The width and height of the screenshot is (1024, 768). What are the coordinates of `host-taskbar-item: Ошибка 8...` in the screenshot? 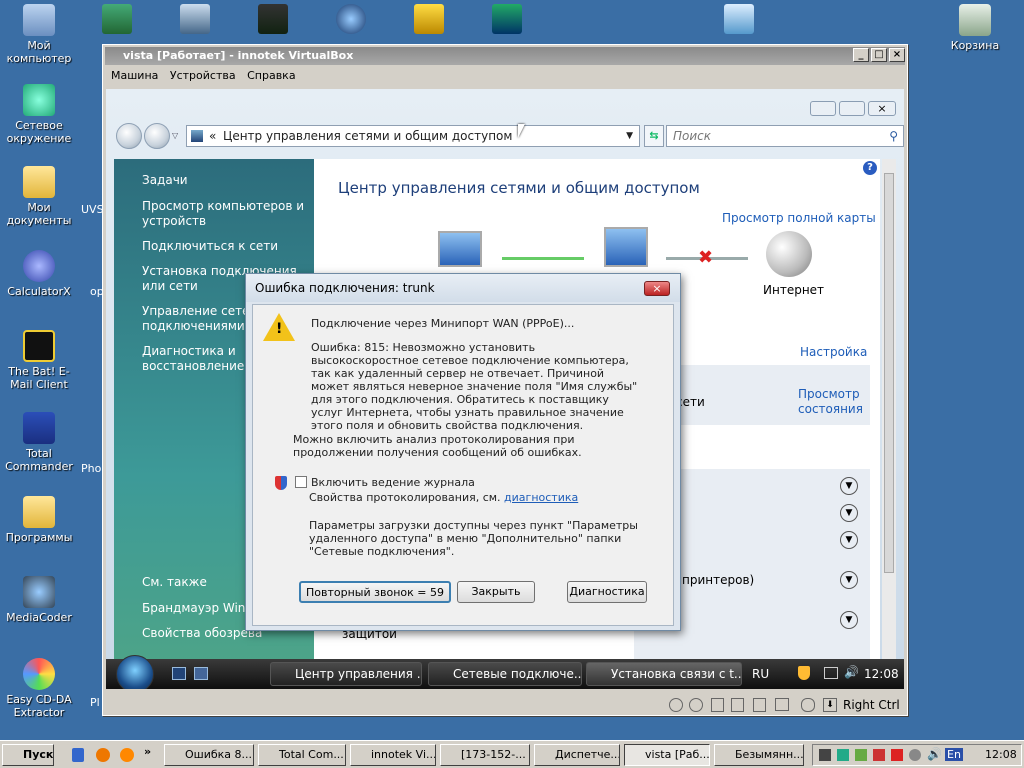 It's located at (209, 755).